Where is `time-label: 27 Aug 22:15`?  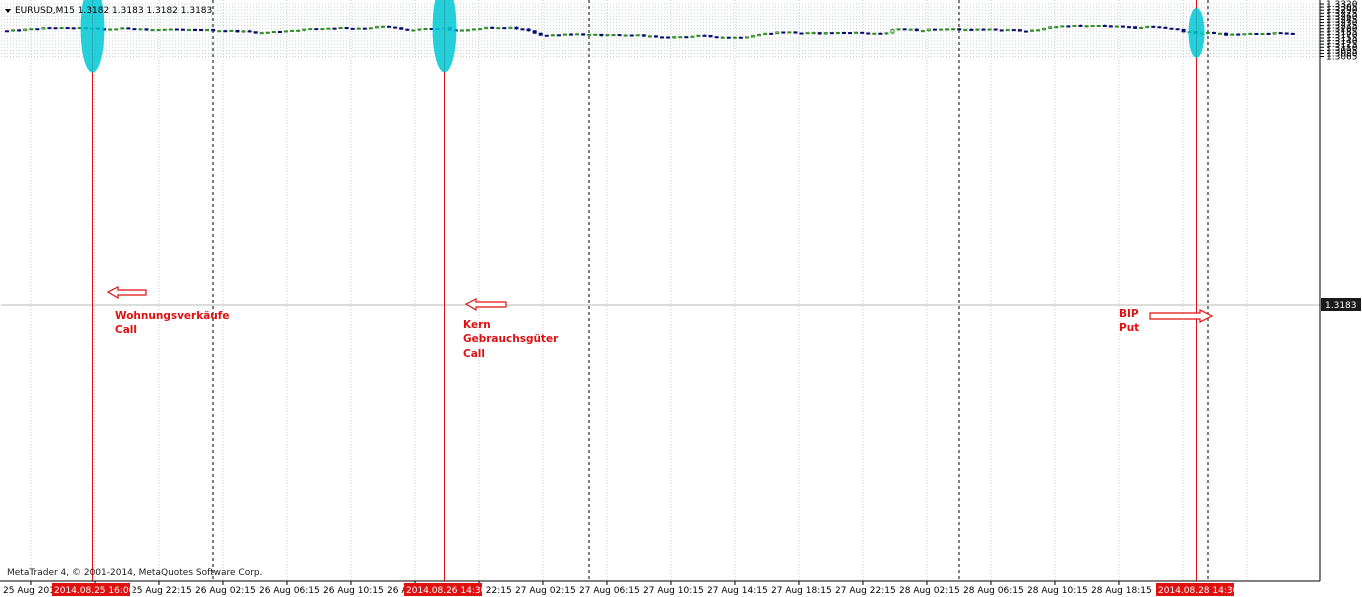 time-label: 27 Aug 22:15 is located at coordinates (865, 591).